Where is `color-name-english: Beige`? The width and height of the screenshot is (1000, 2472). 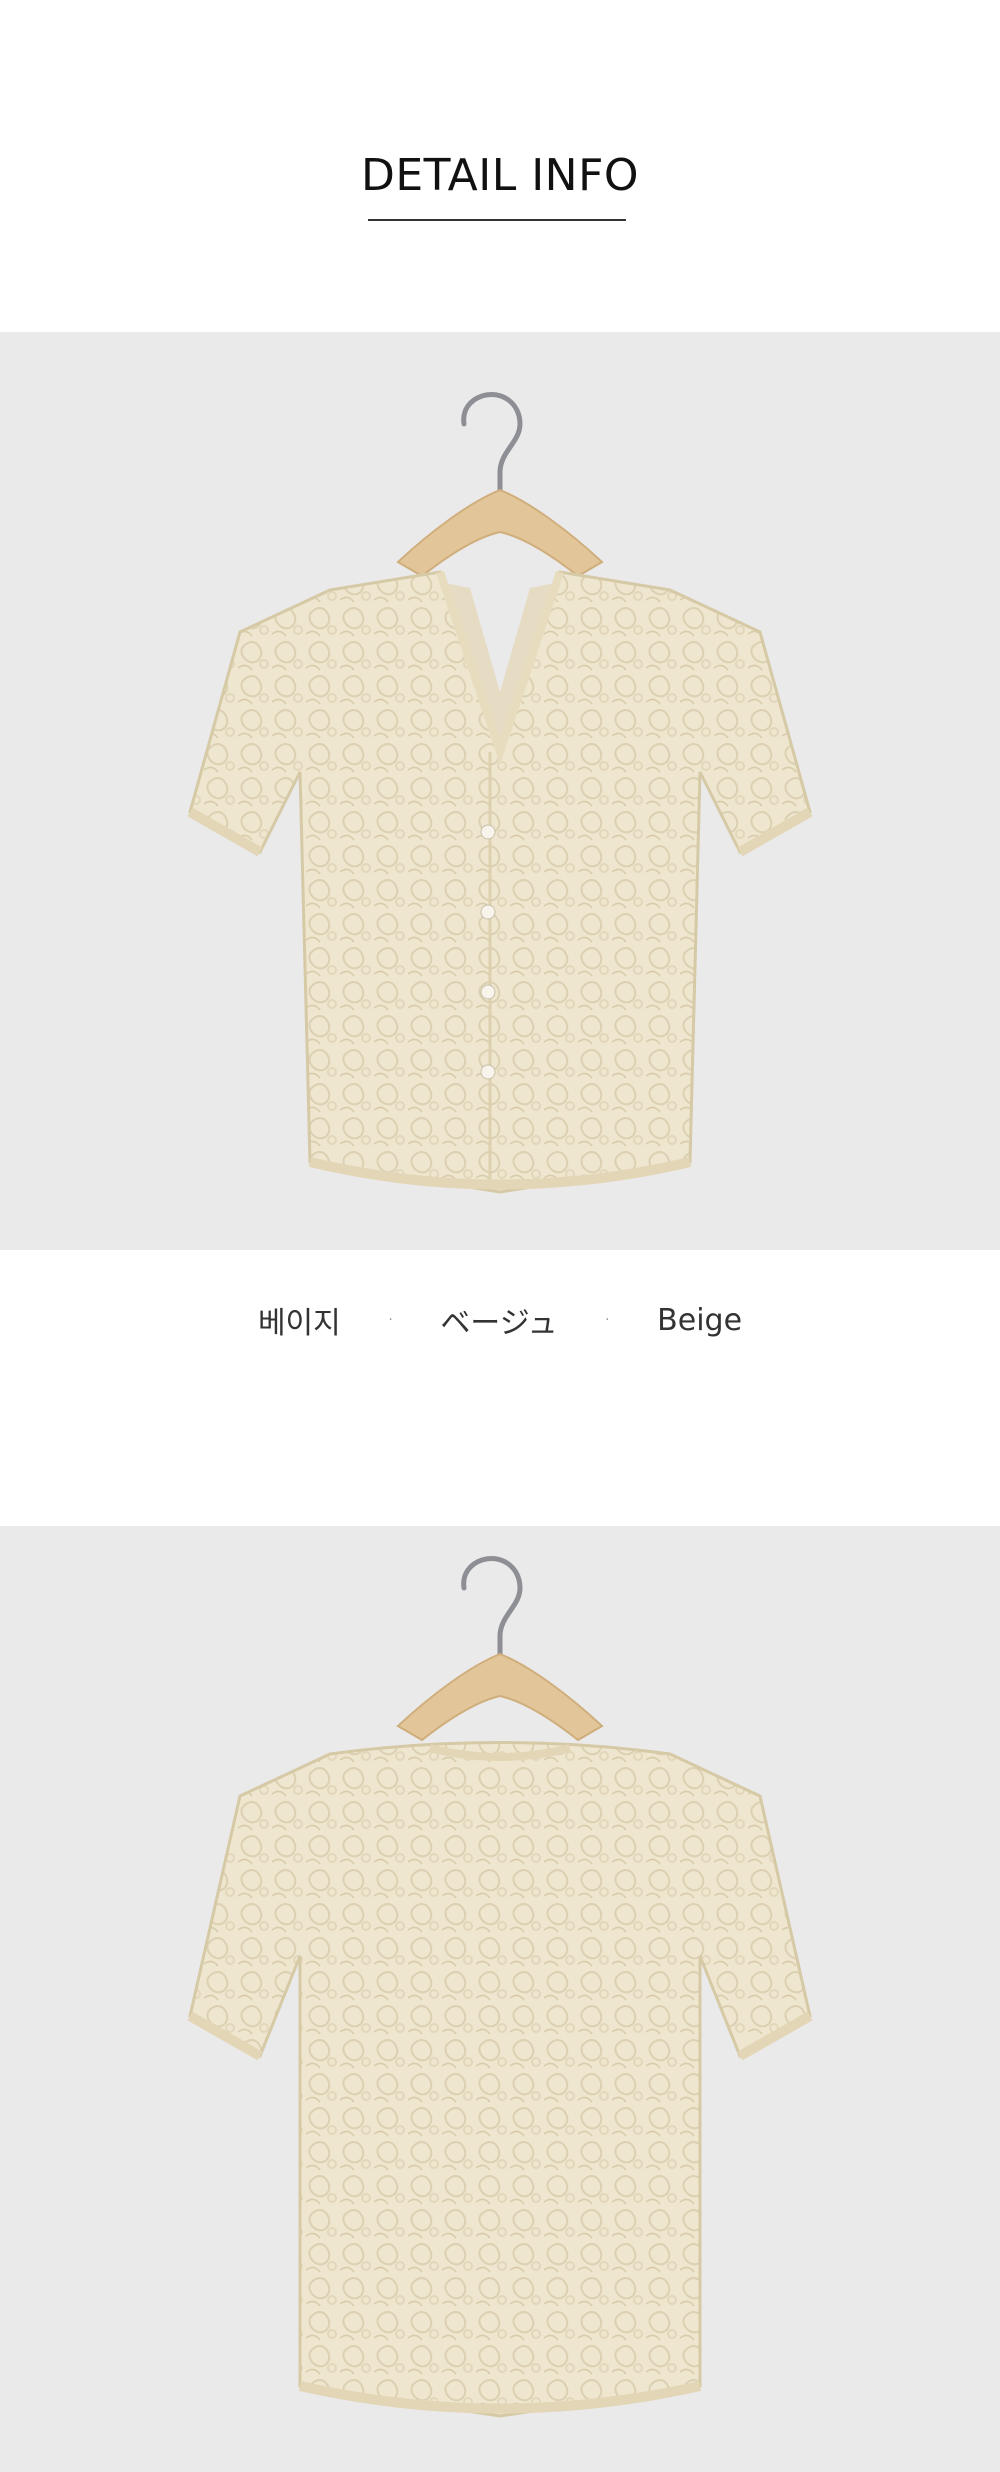 color-name-english: Beige is located at coordinates (700, 1320).